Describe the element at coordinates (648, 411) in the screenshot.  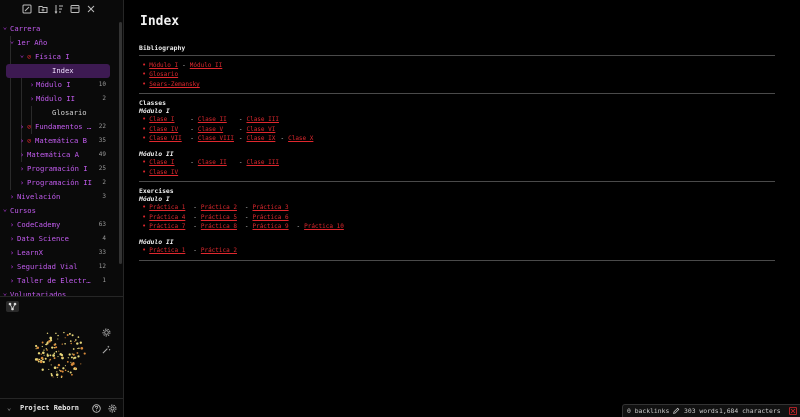
I see `backlinks-count: 0 backlinks` at that location.